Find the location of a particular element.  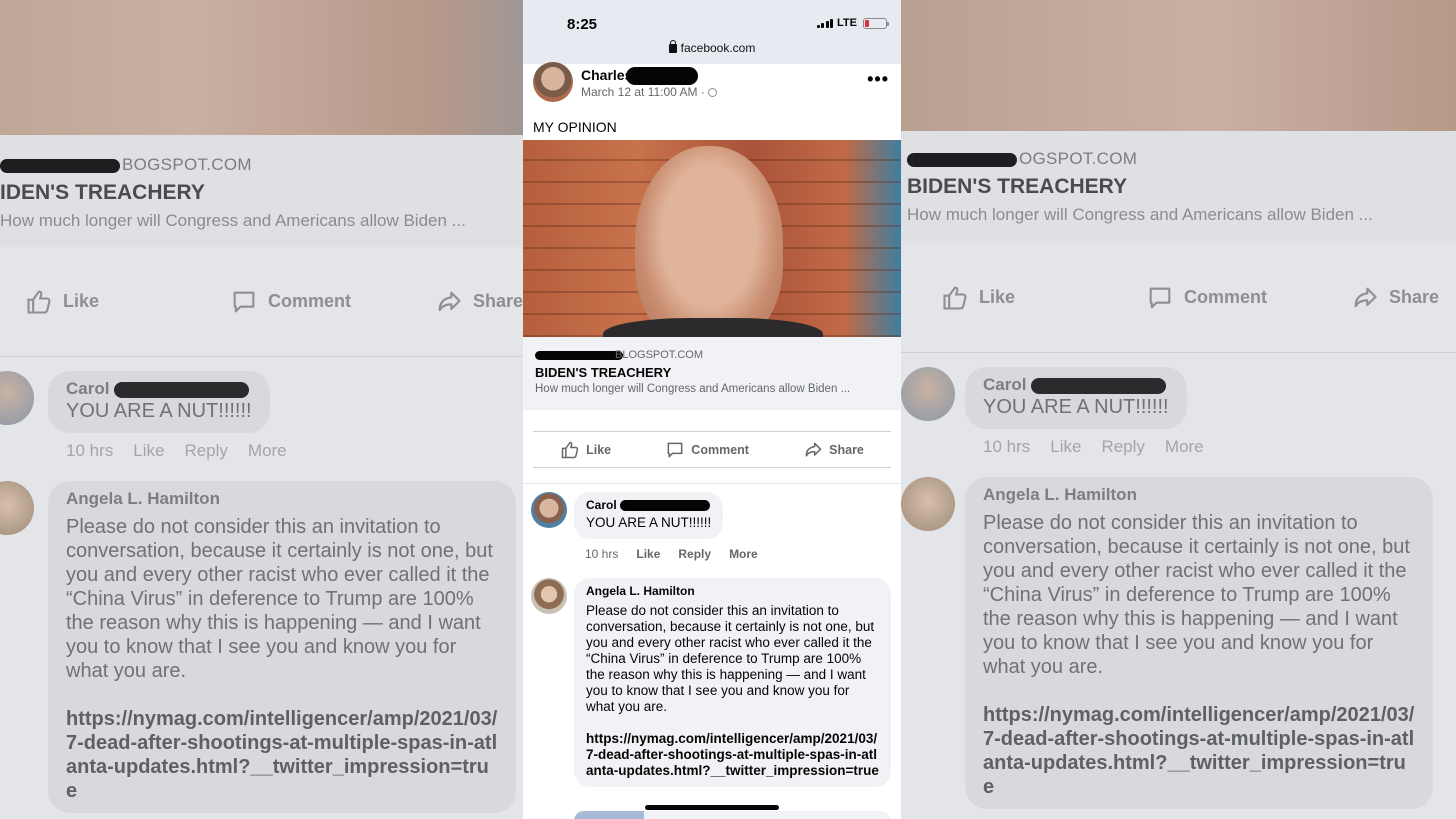

post-action-bar: Like Comment Share is located at coordinates (712, 449).